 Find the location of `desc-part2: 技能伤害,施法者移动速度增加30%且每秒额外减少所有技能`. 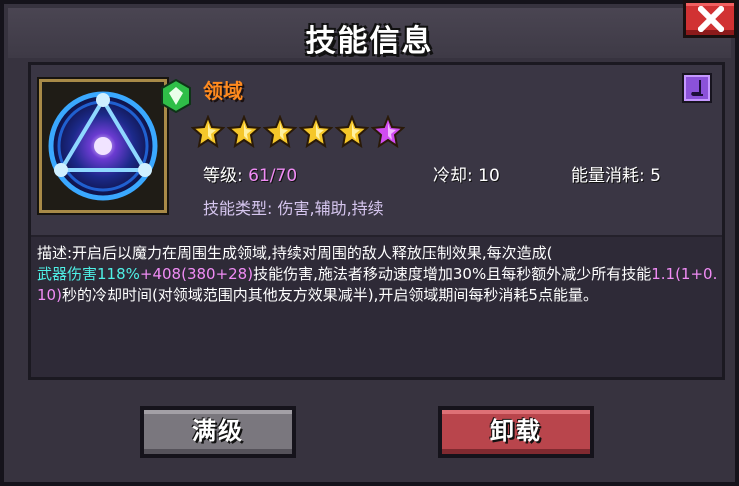

desc-part2: 技能伤害,施法者移动速度增加30%且每秒额外减少所有技能 is located at coordinates (452, 274).